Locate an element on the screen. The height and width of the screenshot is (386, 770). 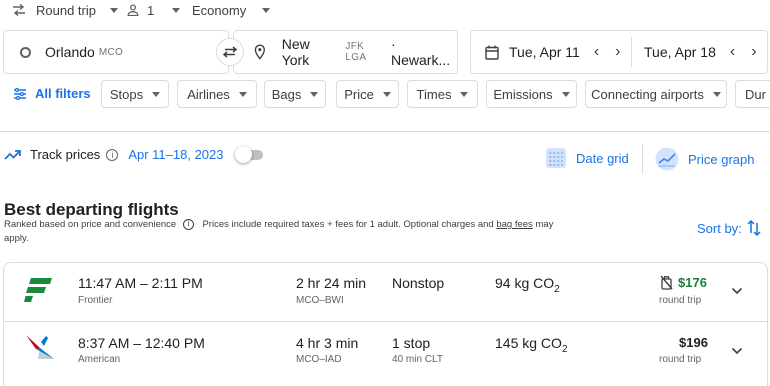
prices-note-wrap: apply. is located at coordinates (16, 238).